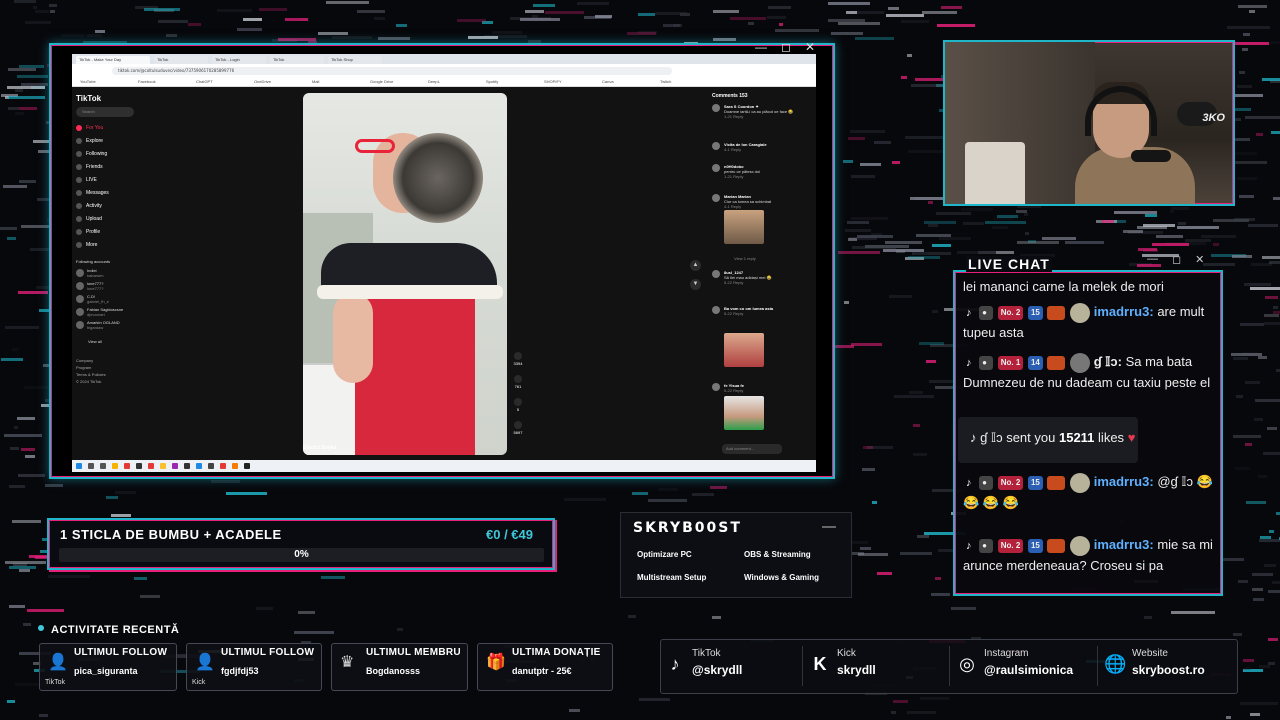 The width and height of the screenshot is (1280, 720). Describe the element at coordinates (745, 258) in the screenshot. I see `view-reply-link: View 1 reply` at that location.